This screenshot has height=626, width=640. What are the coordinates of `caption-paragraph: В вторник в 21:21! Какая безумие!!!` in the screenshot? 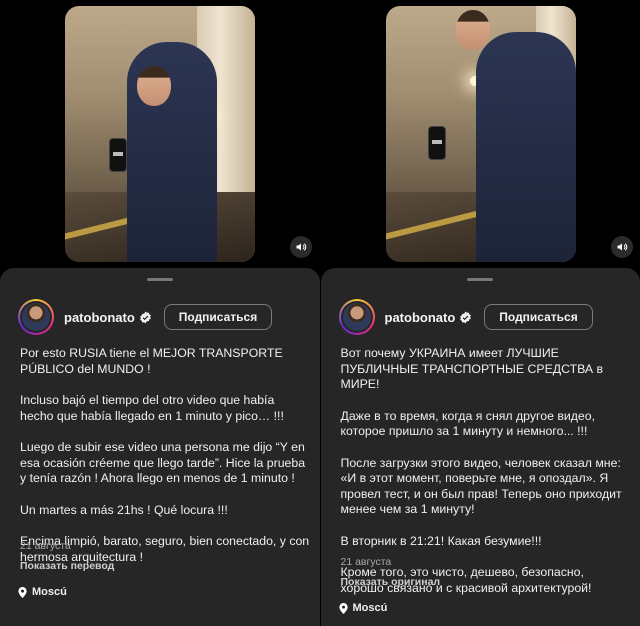 It's located at (441, 540).